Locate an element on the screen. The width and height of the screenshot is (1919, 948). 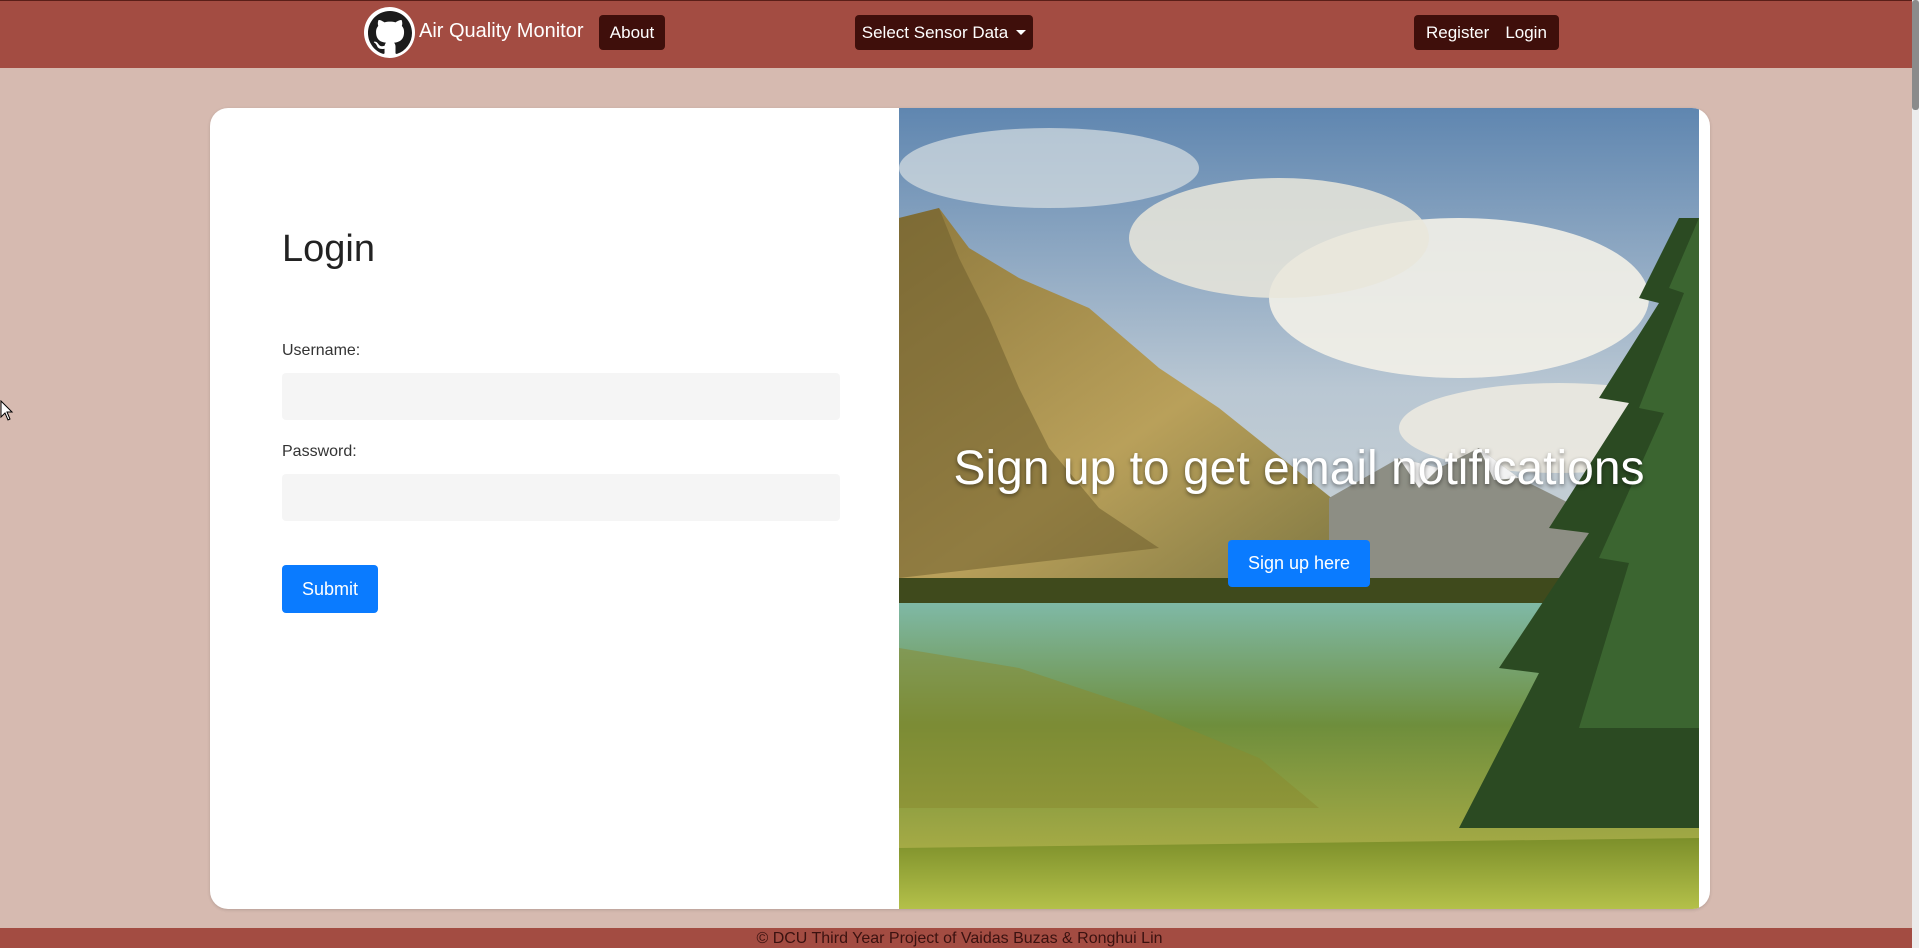
submit-button: Submit is located at coordinates (330, 589).